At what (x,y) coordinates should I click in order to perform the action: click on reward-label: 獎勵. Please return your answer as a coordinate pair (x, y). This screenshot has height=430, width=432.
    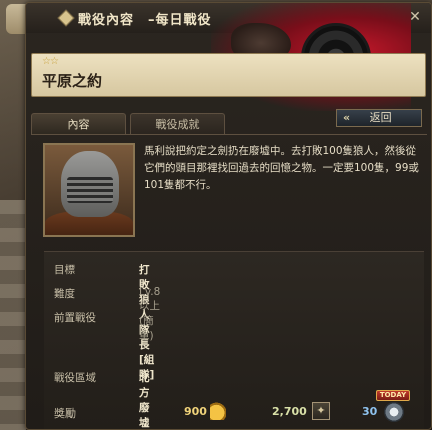
    Looking at the image, I should click on (65, 413).